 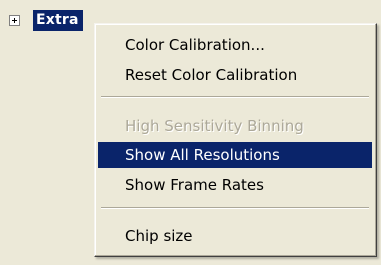 I want to click on tree-node-label: Extra, so click(x=58, y=20).